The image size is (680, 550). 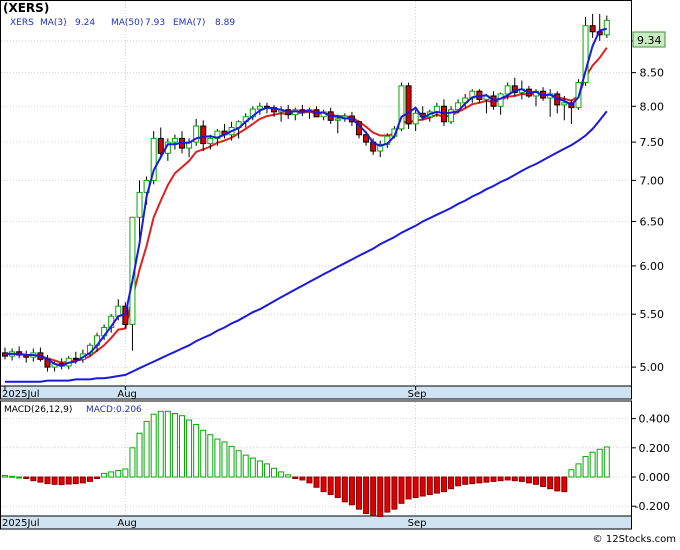 I want to click on macd-panel-label: MACD(26,12,9), so click(x=38, y=410).